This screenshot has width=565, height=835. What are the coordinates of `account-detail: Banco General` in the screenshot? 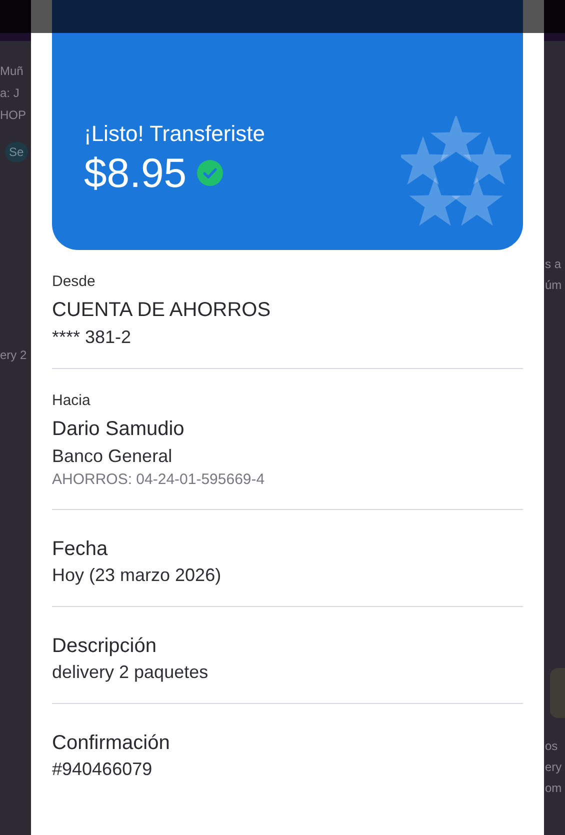 It's located at (113, 456).